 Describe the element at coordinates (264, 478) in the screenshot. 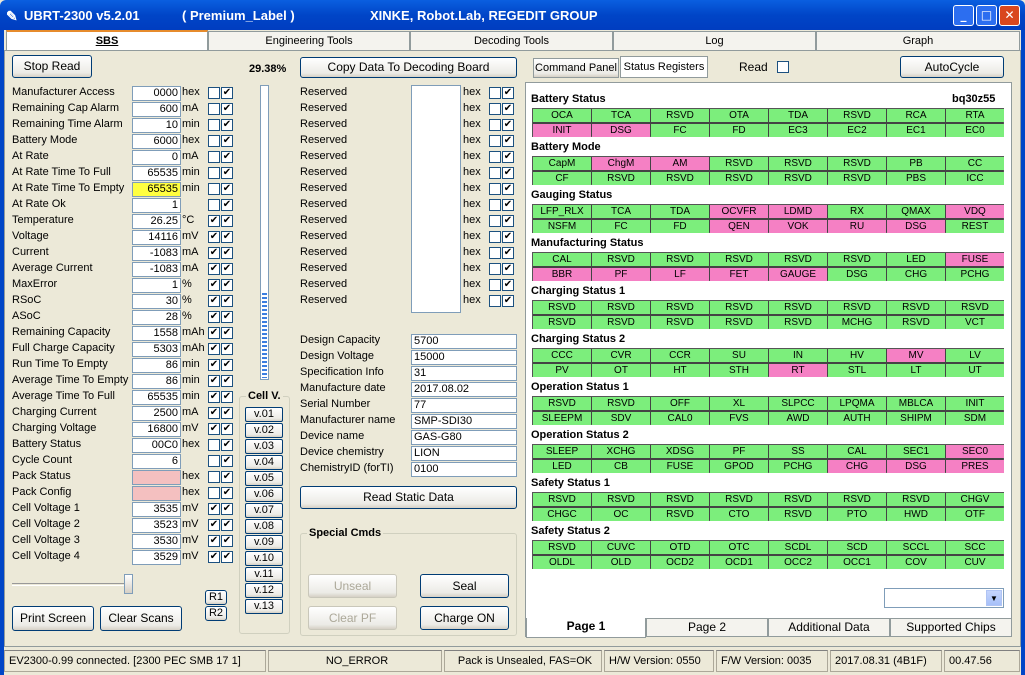

I see `cell-v-button: v.05` at that location.